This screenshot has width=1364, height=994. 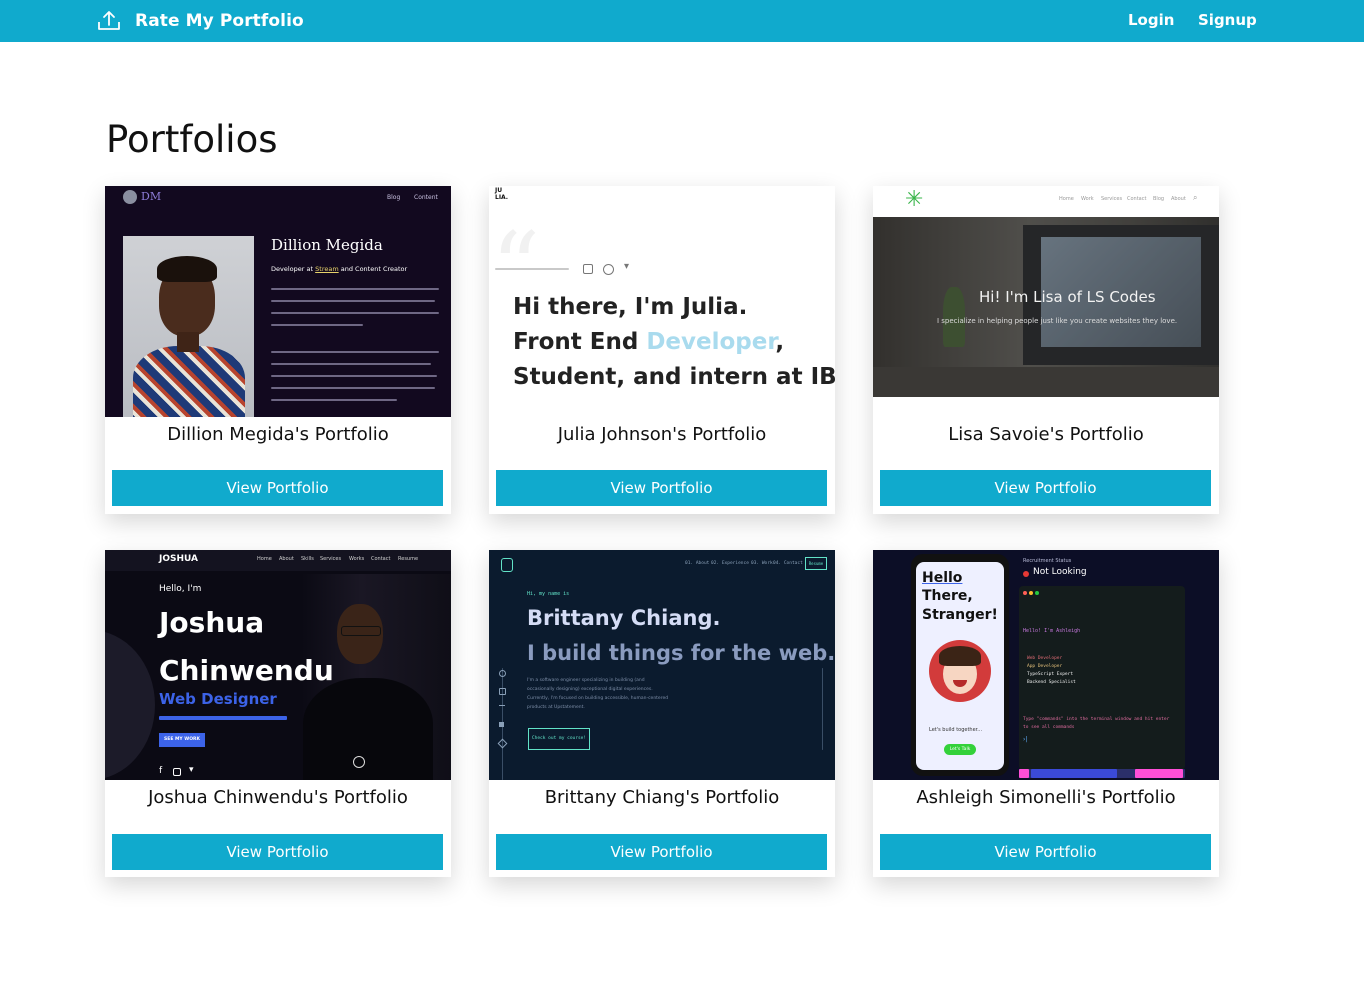 What do you see at coordinates (1045, 658) in the screenshot?
I see `terminal-skill: Web Developer` at bounding box center [1045, 658].